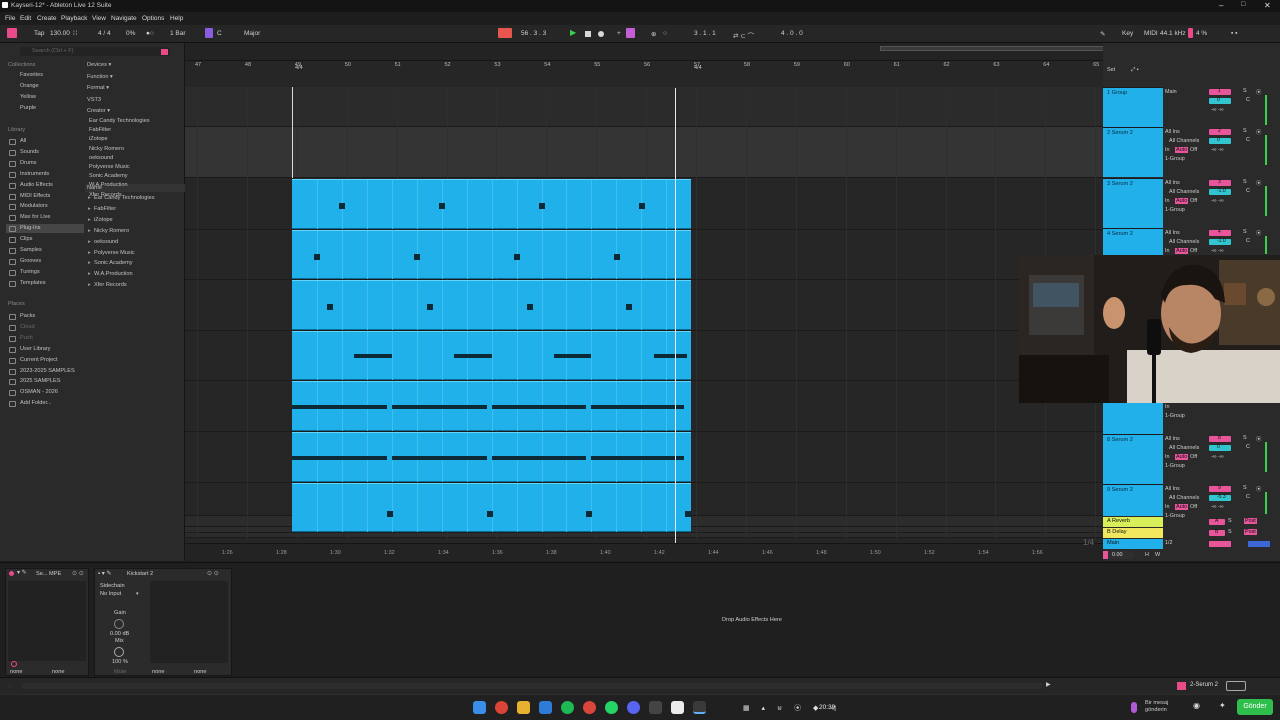 This screenshot has width=1280, height=720. Describe the element at coordinates (1133, 152) in the screenshot. I see `mixer-track-header: 2 Serum 2` at that location.